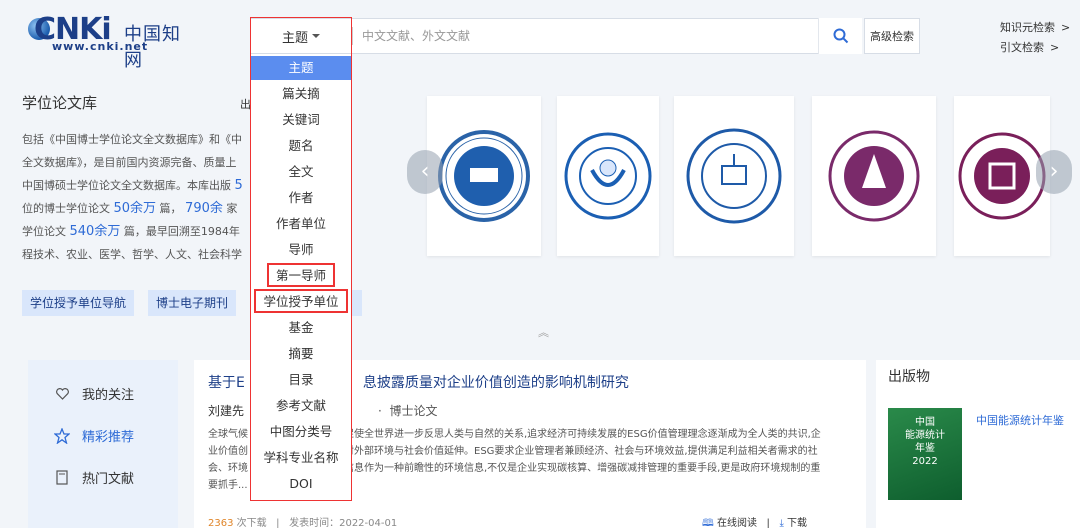  Describe the element at coordinates (301, 406) in the screenshot. I see `dropdown-option: 参考文献` at that location.